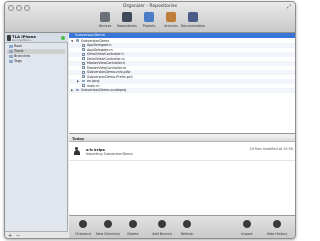  I want to click on import-icon, so click(247, 224).